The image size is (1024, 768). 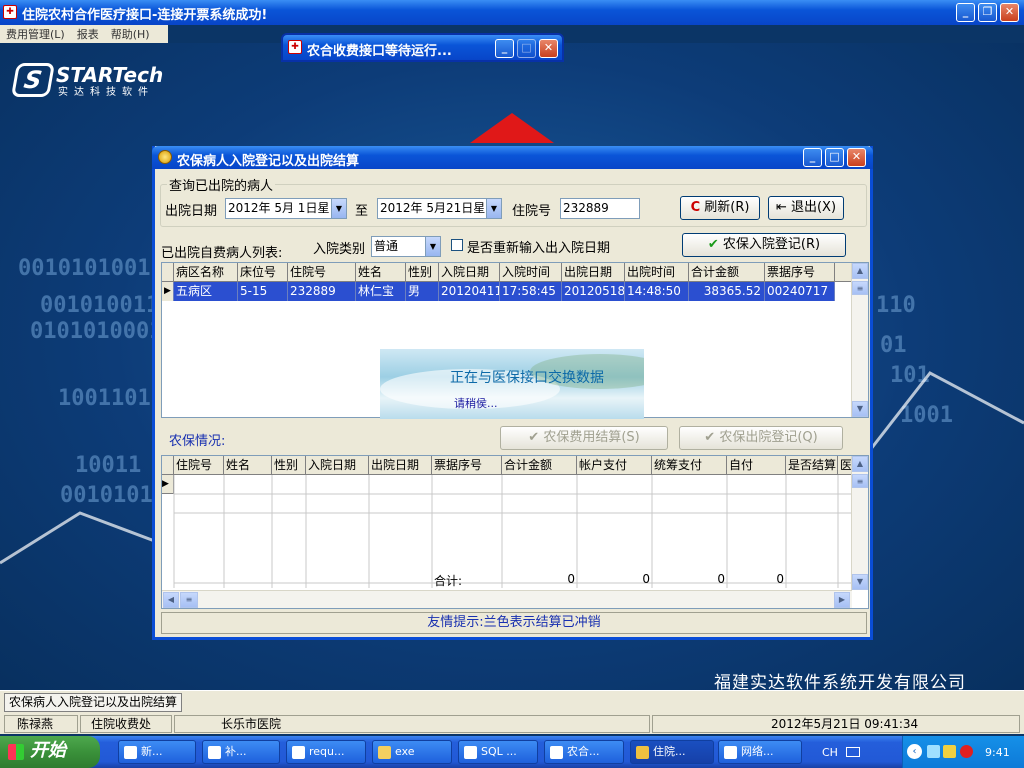 What do you see at coordinates (600, 208) in the screenshot?
I see `admission-no-input: 232889` at bounding box center [600, 208].